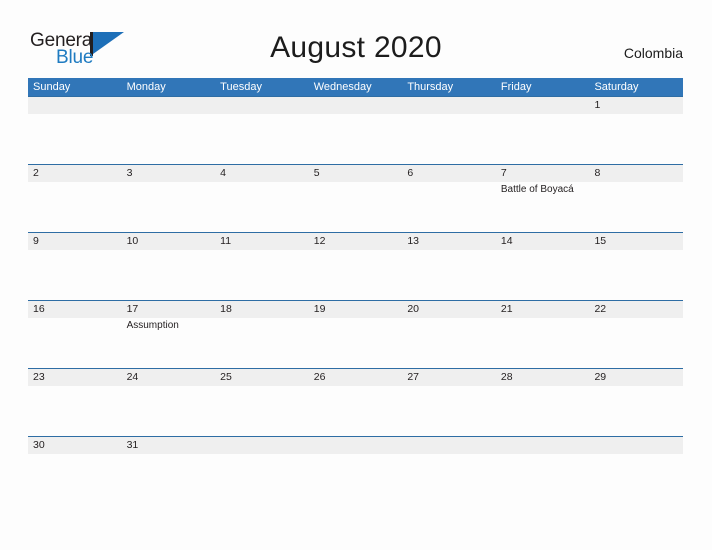 Image resolution: width=712 pixels, height=550 pixels. What do you see at coordinates (449, 173) in the screenshot?
I see `day-number: 6` at bounding box center [449, 173].